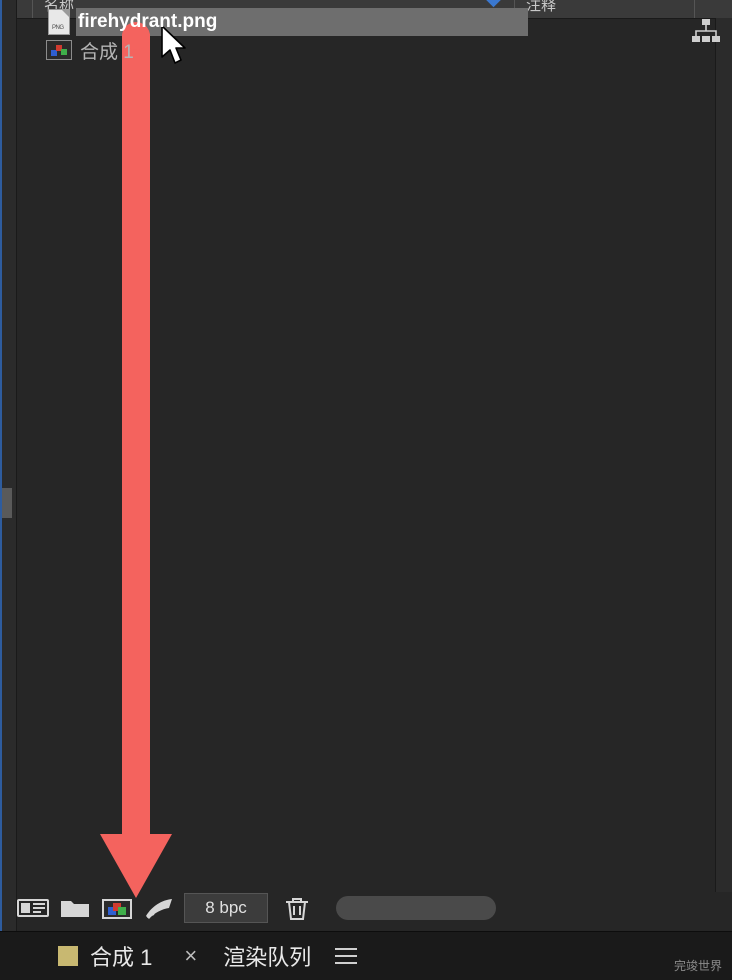 The width and height of the screenshot is (732, 980). I want to click on new-folder-icon, so click(75, 908).